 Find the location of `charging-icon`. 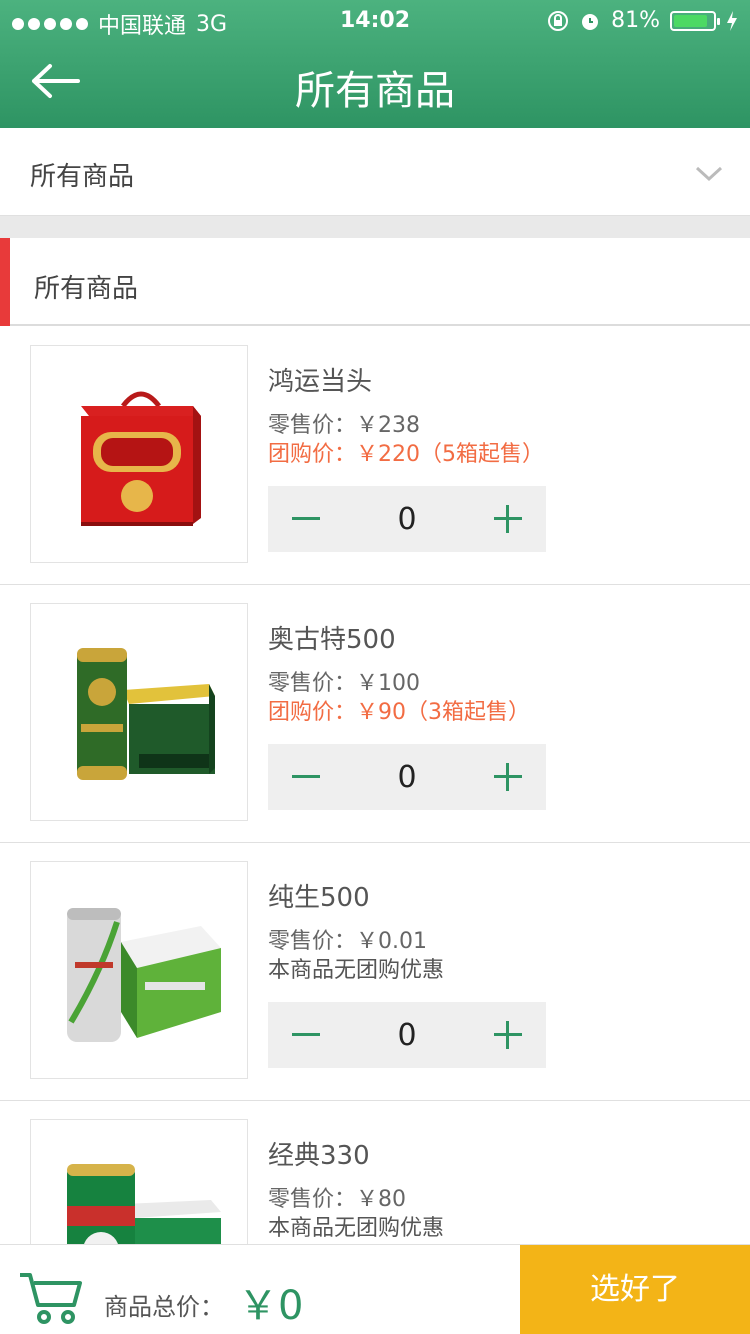

charging-icon is located at coordinates (732, 20).